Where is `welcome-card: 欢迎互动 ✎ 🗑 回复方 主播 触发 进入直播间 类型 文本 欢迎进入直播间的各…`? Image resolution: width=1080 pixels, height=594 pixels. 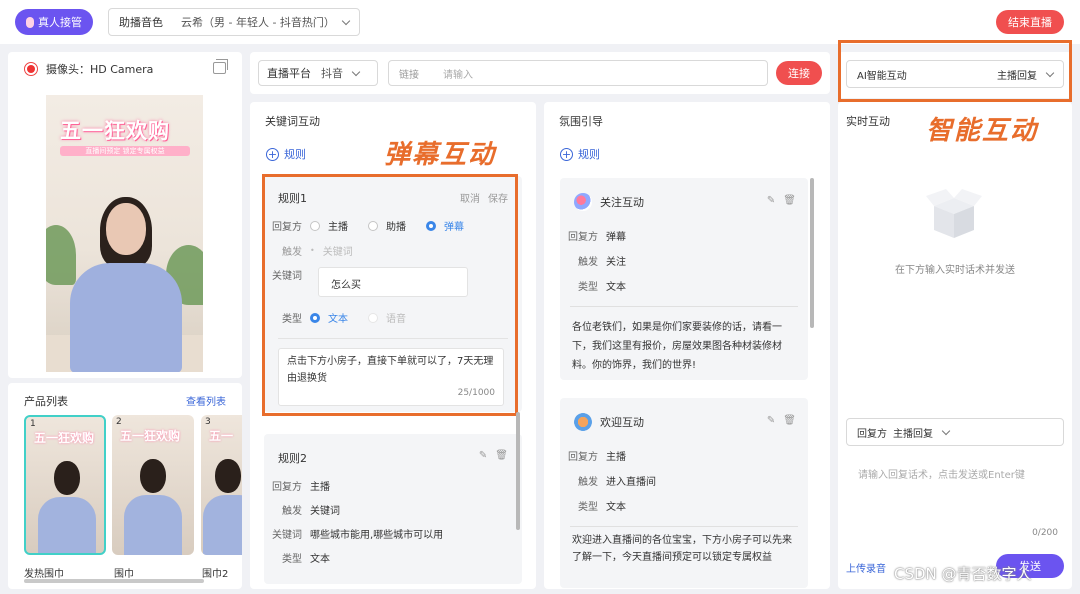
welcome-card: 欢迎互动 ✎ 🗑 回复方 主播 触发 进入直播间 类型 文本 欢迎进入直播间的各… is located at coordinates (684, 493).